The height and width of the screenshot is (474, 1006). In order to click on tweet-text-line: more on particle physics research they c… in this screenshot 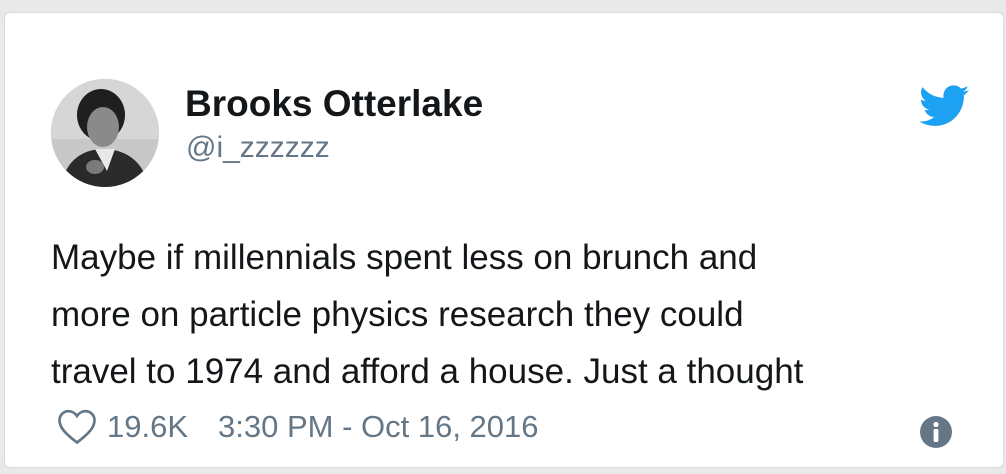, I will do `click(397, 314)`.